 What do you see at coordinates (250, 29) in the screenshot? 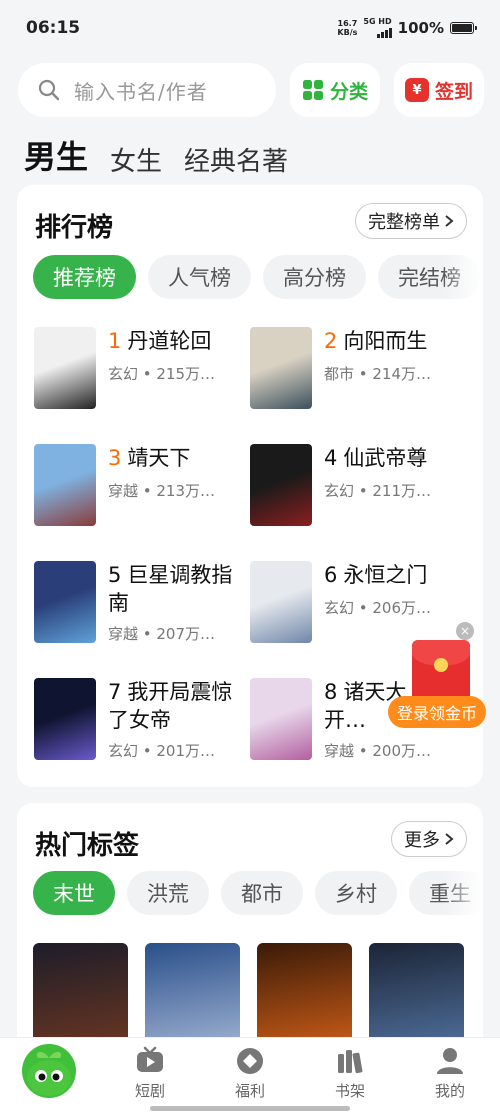
I see `status-bar: 06:15 16.7 KB/s 5G HD 100%` at bounding box center [250, 29].